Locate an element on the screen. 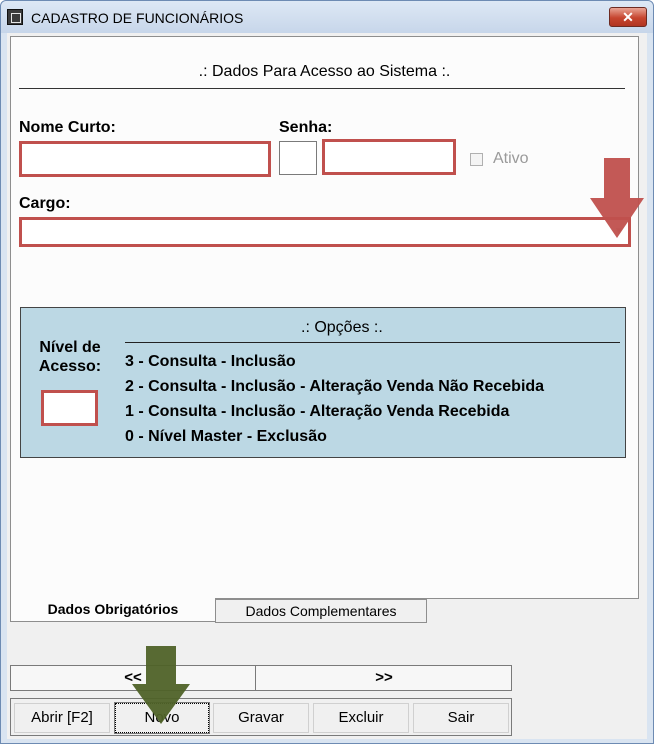  annotation-arrow-green-icon is located at coordinates (161, 685).